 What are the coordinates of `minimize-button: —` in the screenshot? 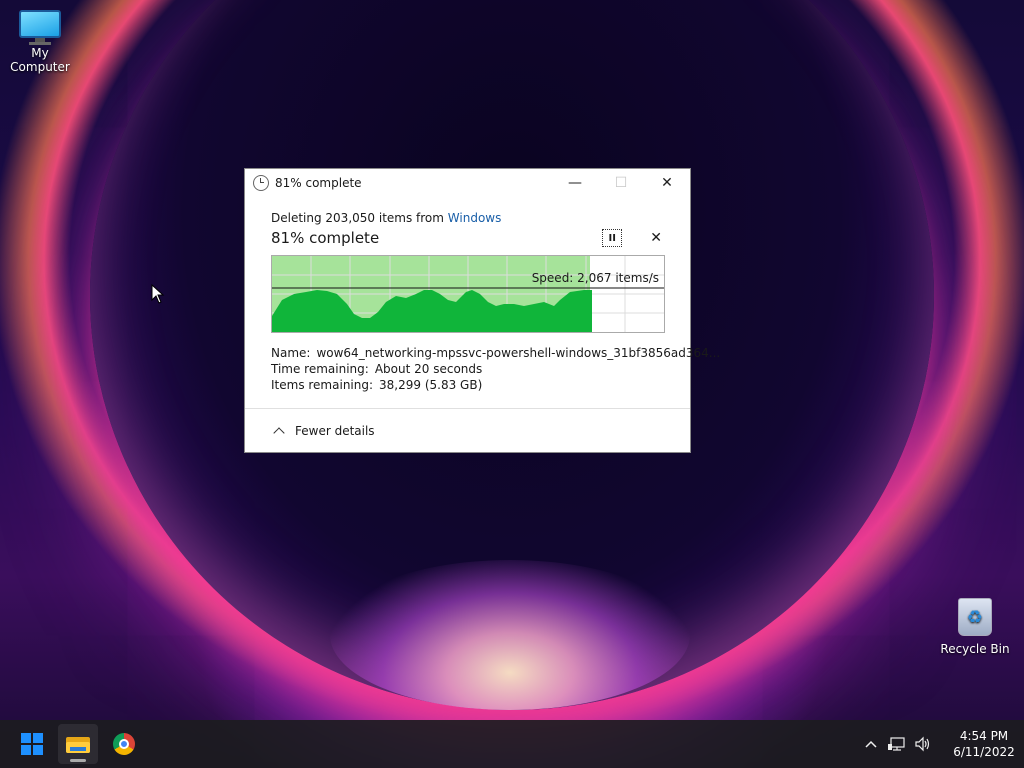 It's located at (575, 183).